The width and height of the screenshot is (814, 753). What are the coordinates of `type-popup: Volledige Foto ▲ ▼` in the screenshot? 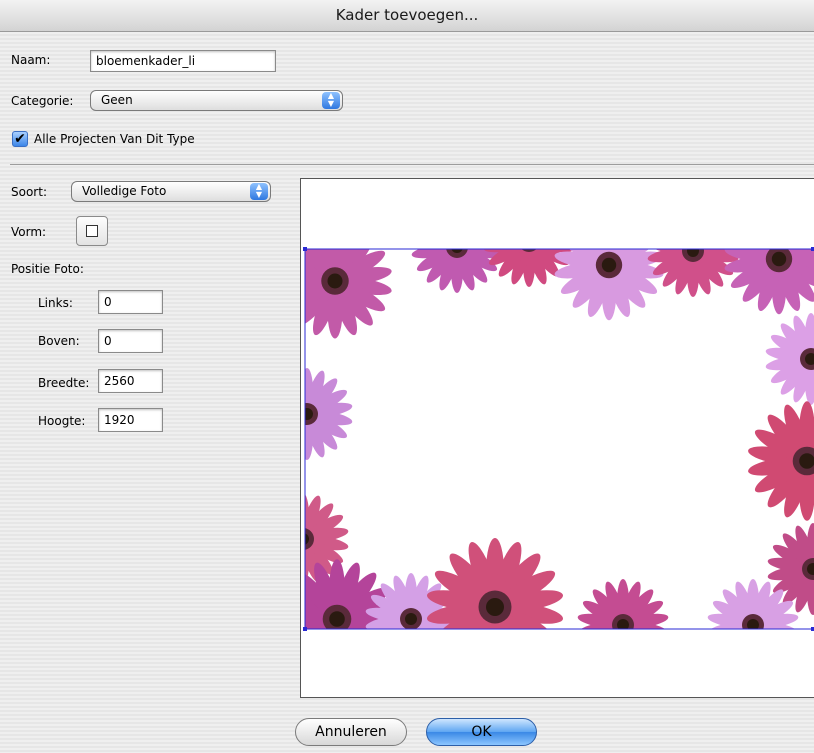 It's located at (171, 191).